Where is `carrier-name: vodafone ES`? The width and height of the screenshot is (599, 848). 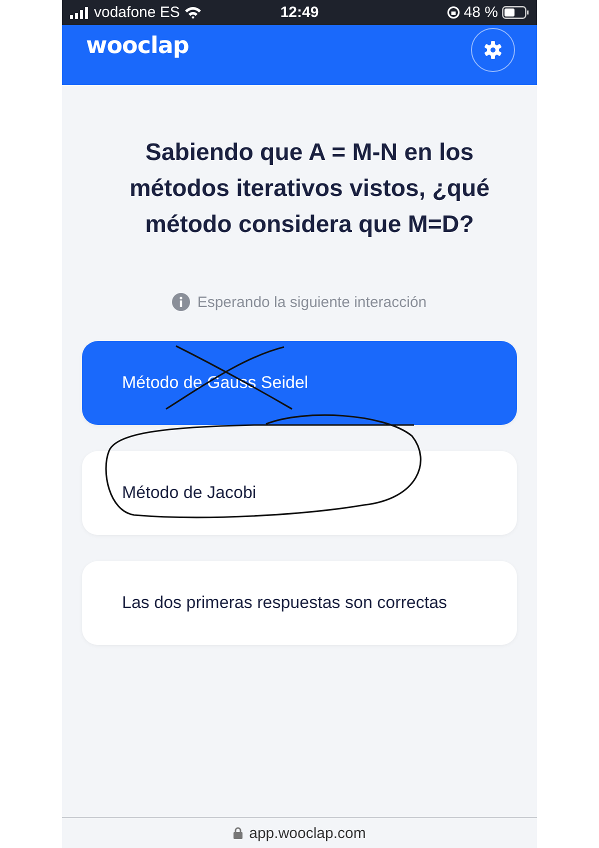 carrier-name: vodafone ES is located at coordinates (137, 12).